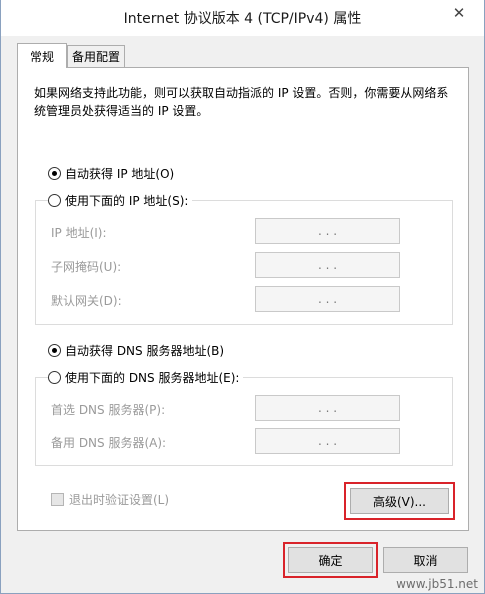 This screenshot has width=485, height=594. I want to click on default-gateway-value: . . ., so click(327, 299).